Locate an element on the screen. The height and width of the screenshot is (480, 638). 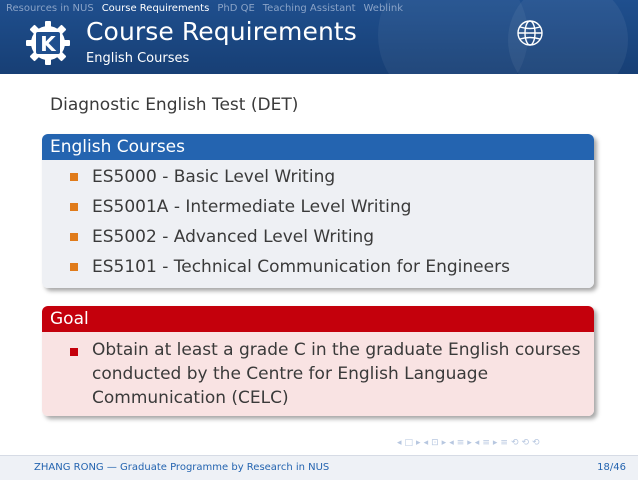
find-icon: ⟲ is located at coordinates (526, 443).